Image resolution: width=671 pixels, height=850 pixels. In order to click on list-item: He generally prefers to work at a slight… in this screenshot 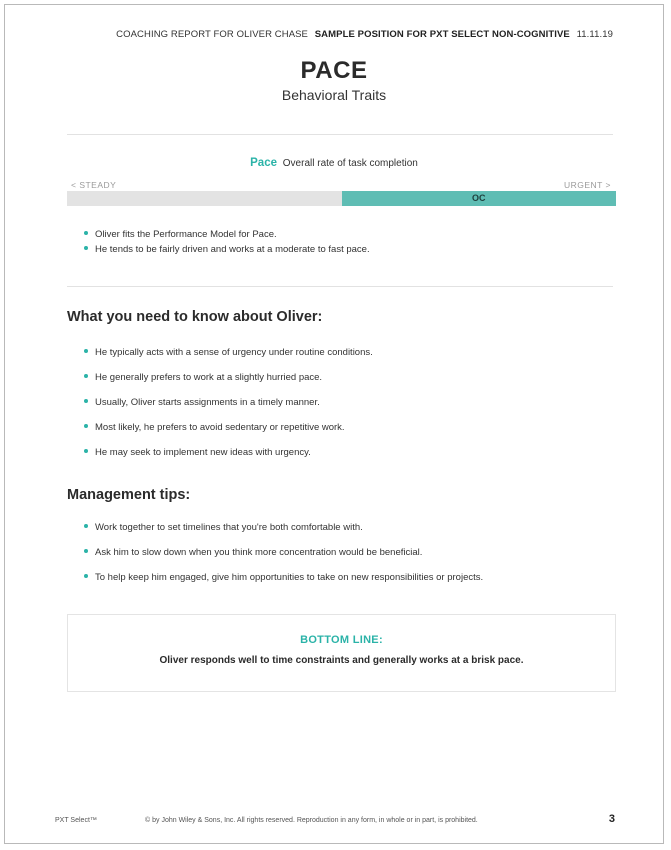, I will do `click(228, 382)`.